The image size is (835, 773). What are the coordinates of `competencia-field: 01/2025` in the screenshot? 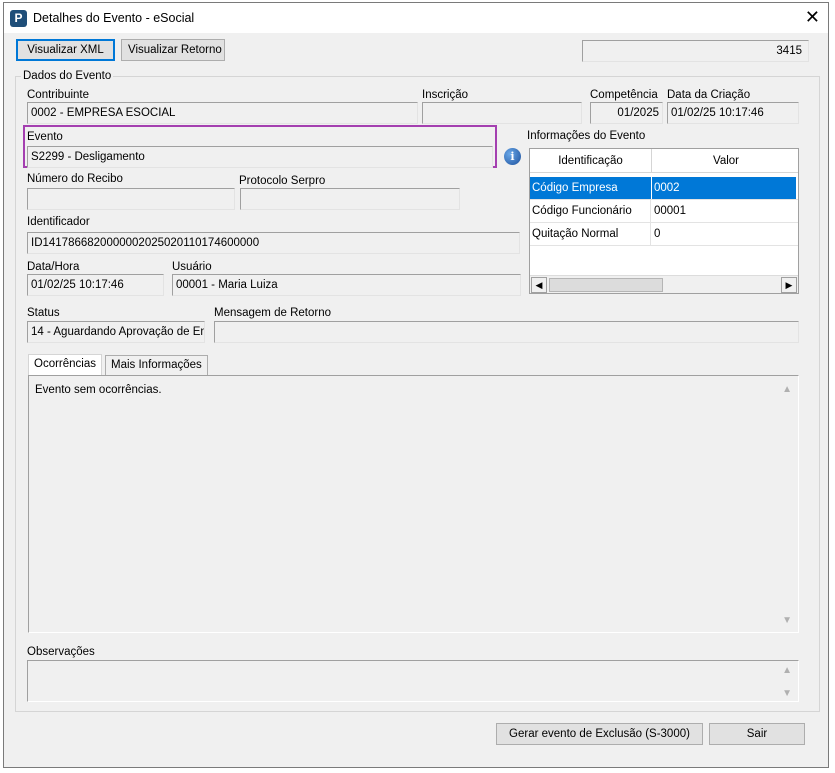 It's located at (626, 113).